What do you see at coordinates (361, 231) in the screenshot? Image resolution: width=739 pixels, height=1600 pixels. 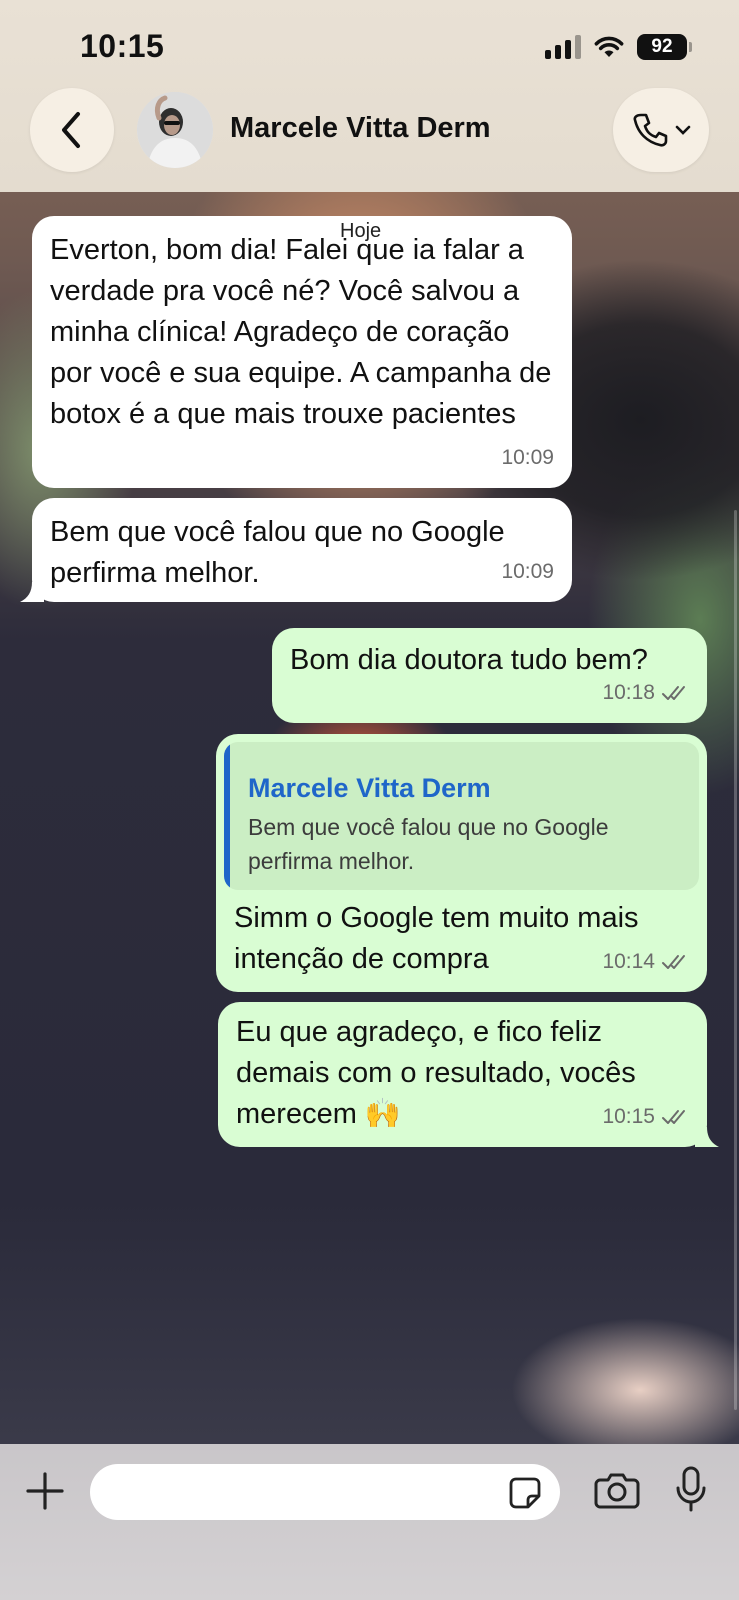 I see `date-separator: Hoje` at bounding box center [361, 231].